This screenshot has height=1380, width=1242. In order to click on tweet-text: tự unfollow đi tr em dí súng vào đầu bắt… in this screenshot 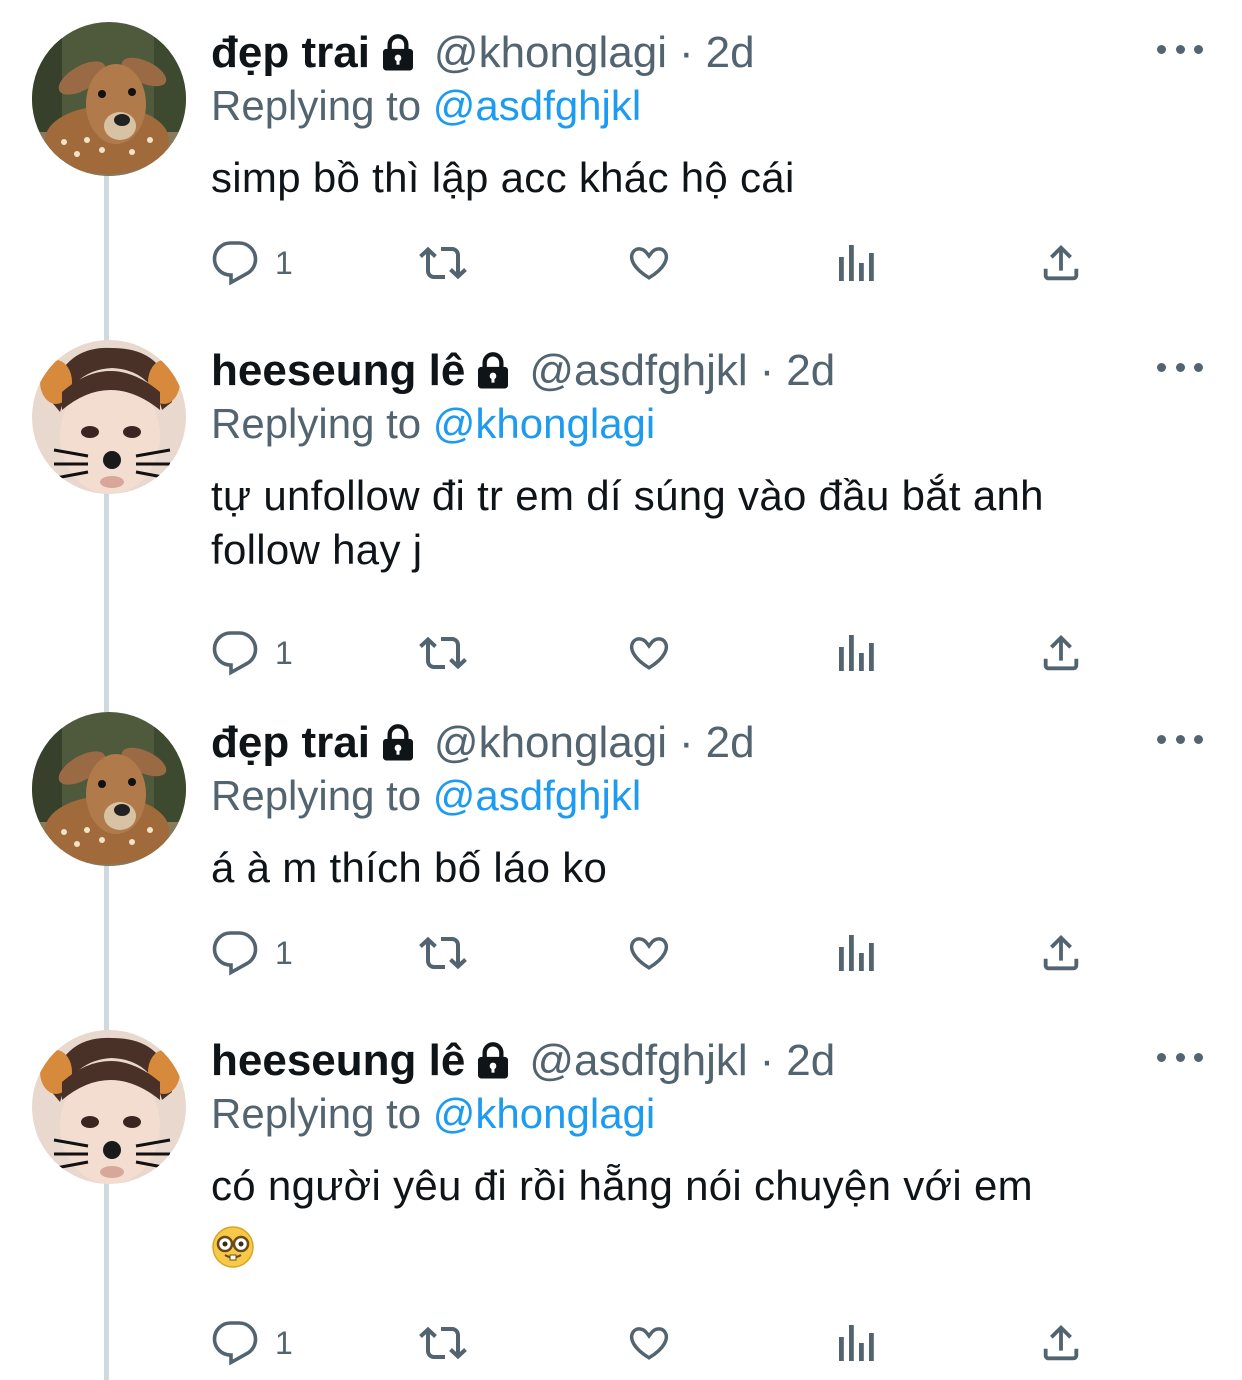, I will do `click(711, 523)`.